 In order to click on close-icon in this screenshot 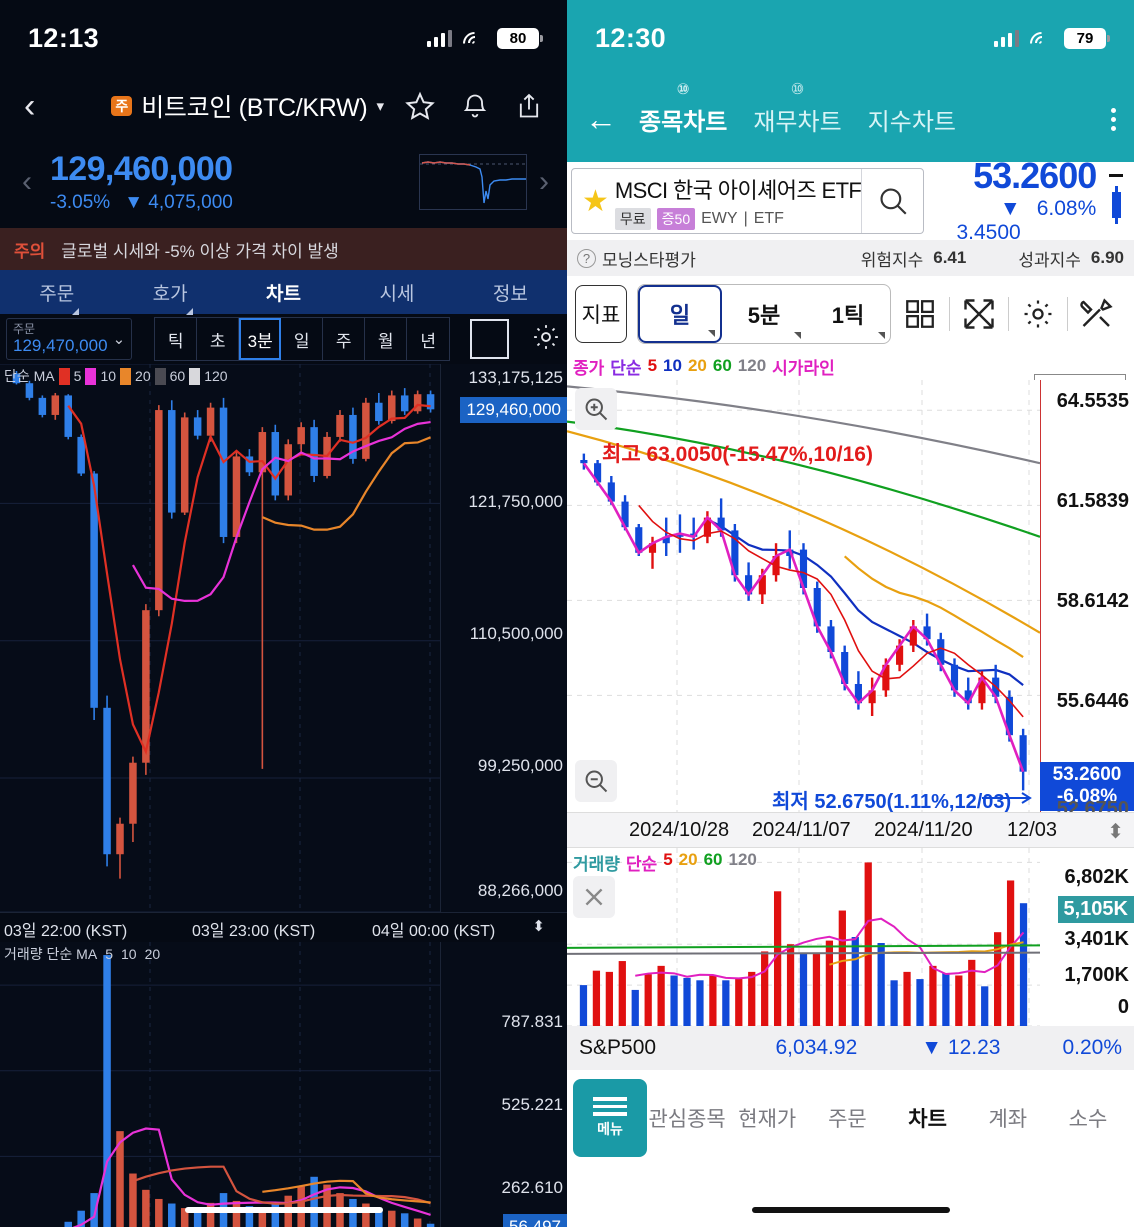, I will do `click(594, 897)`.